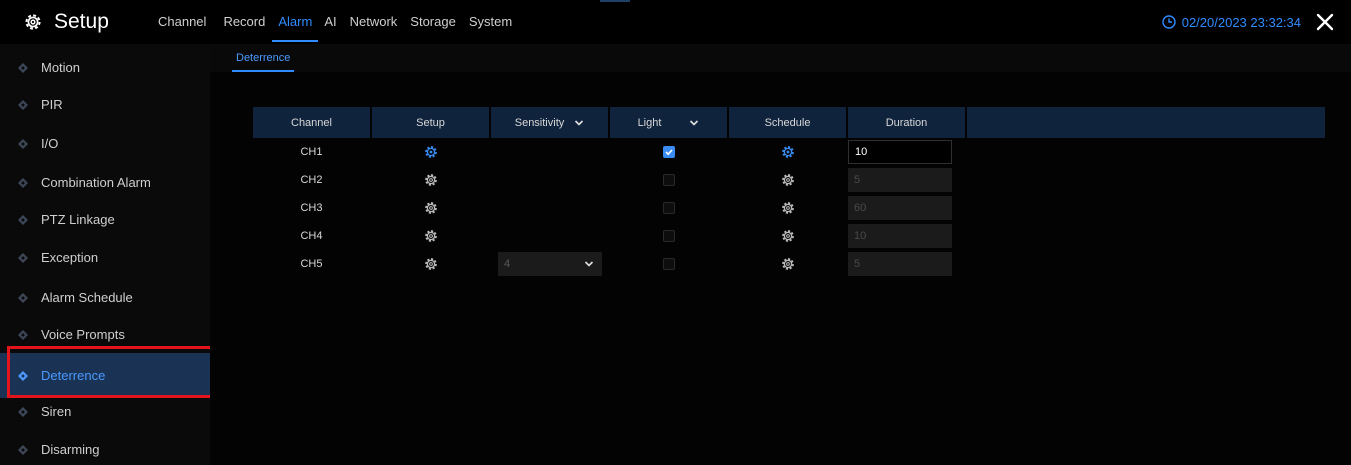  What do you see at coordinates (295, 22) in the screenshot?
I see `nav-alarm: Alarm` at bounding box center [295, 22].